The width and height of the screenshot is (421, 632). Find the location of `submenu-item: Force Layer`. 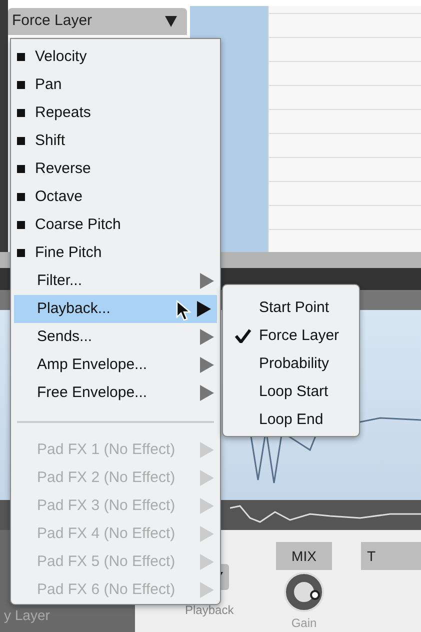

submenu-item: Force Layer is located at coordinates (291, 336).